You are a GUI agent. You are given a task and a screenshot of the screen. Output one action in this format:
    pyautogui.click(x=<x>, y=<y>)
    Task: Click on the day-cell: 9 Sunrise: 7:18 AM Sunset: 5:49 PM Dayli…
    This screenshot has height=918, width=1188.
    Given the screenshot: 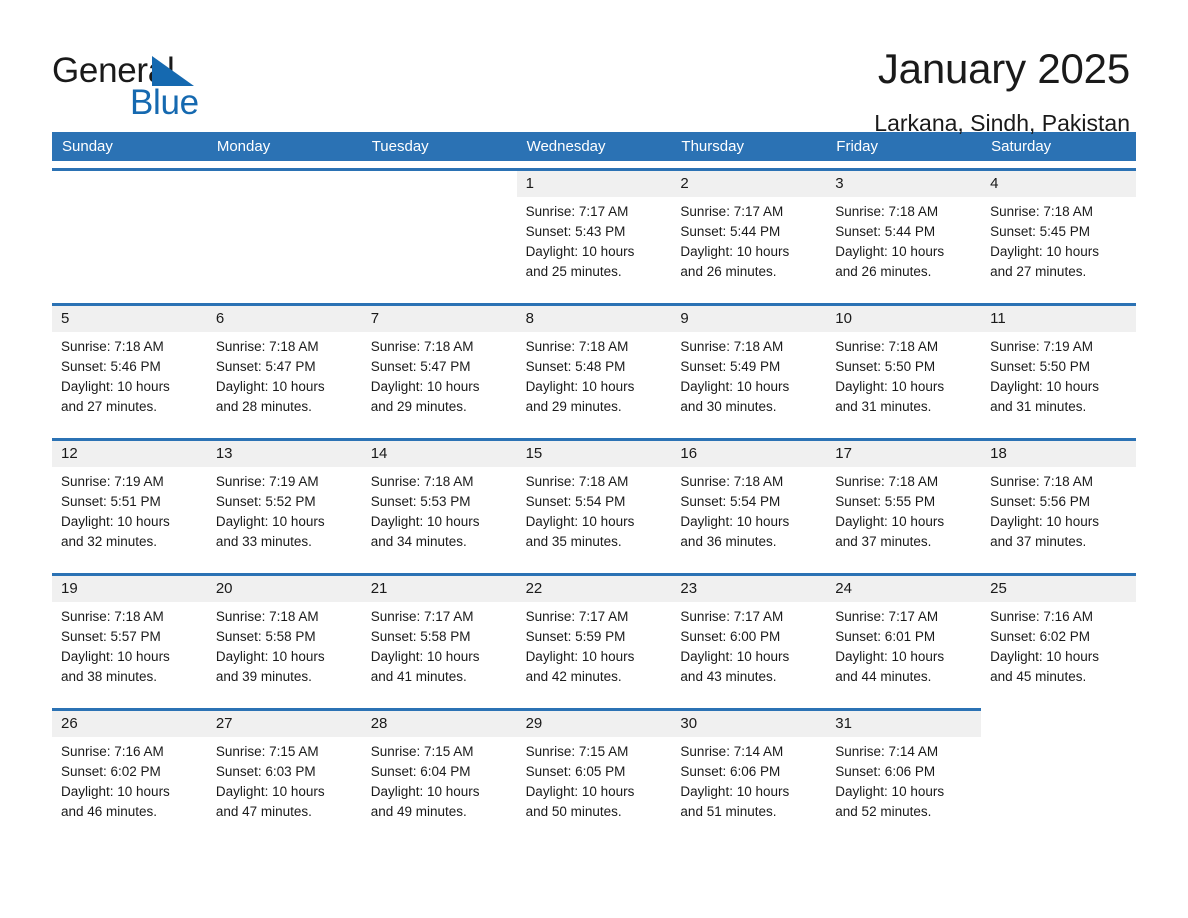 What is the action you would take?
    pyautogui.click(x=749, y=368)
    